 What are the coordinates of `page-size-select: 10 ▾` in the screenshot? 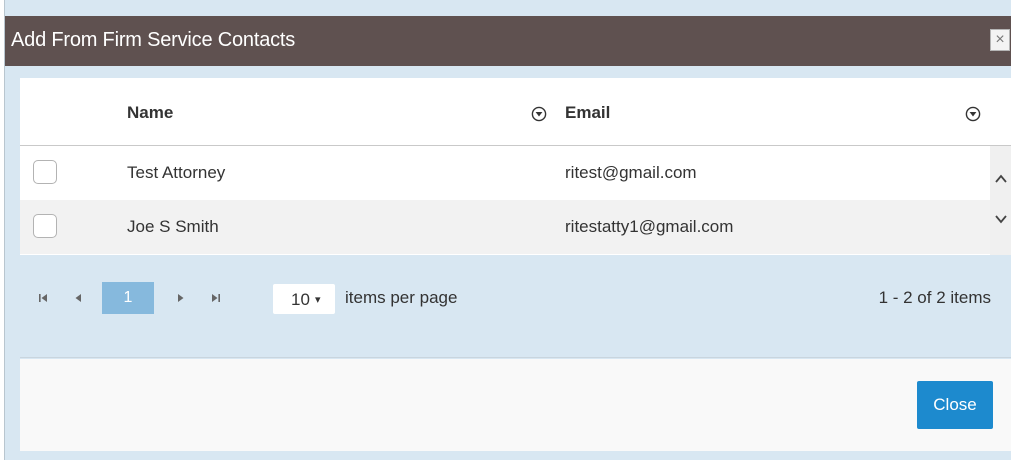 It's located at (304, 299).